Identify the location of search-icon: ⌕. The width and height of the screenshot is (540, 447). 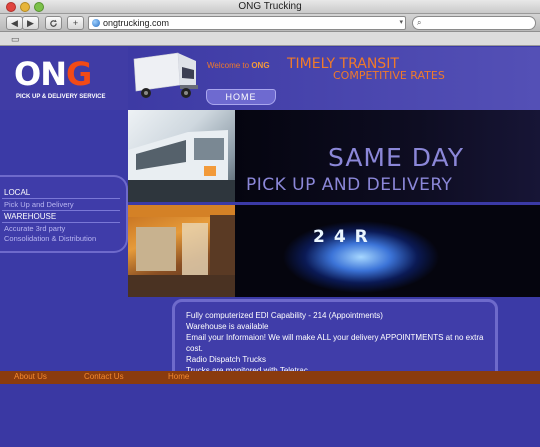
(419, 22).